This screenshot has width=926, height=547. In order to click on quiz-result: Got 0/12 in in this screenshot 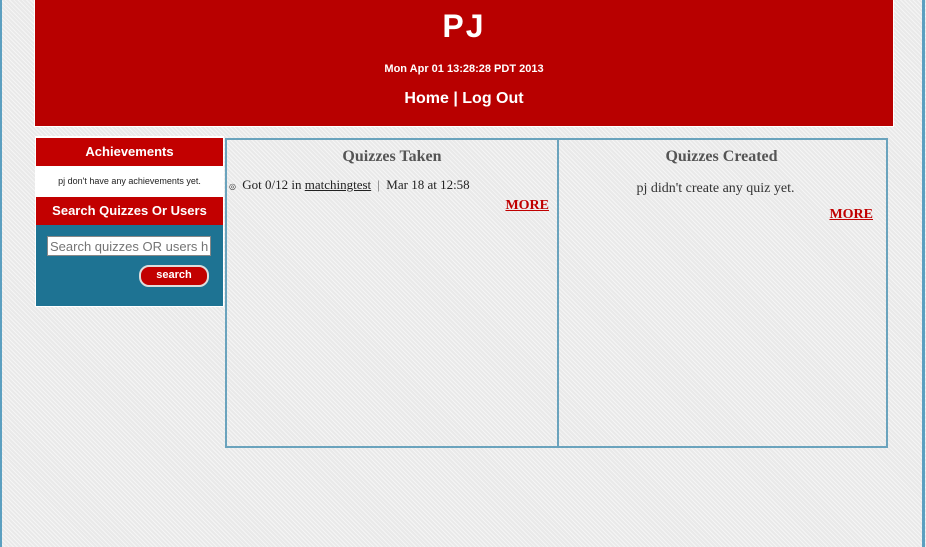, I will do `click(272, 184)`.